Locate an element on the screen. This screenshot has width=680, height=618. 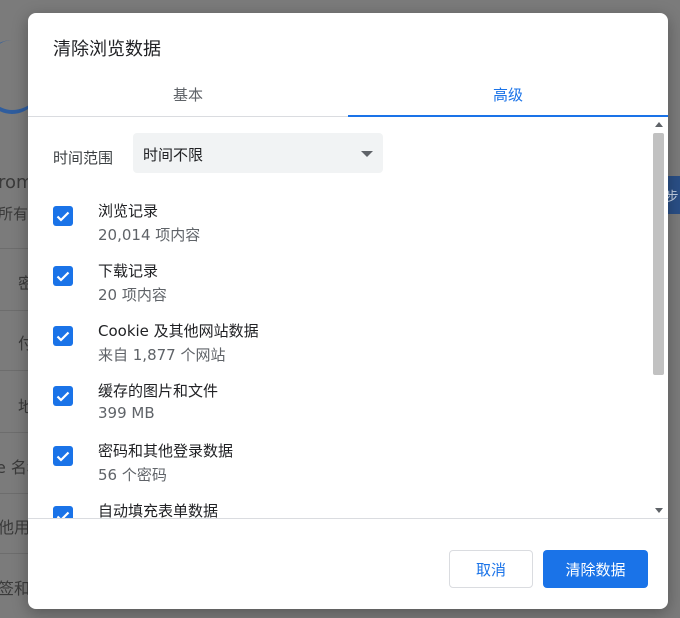
option-autofill: 自动填充表单数据 is located at coordinates (333, 509).